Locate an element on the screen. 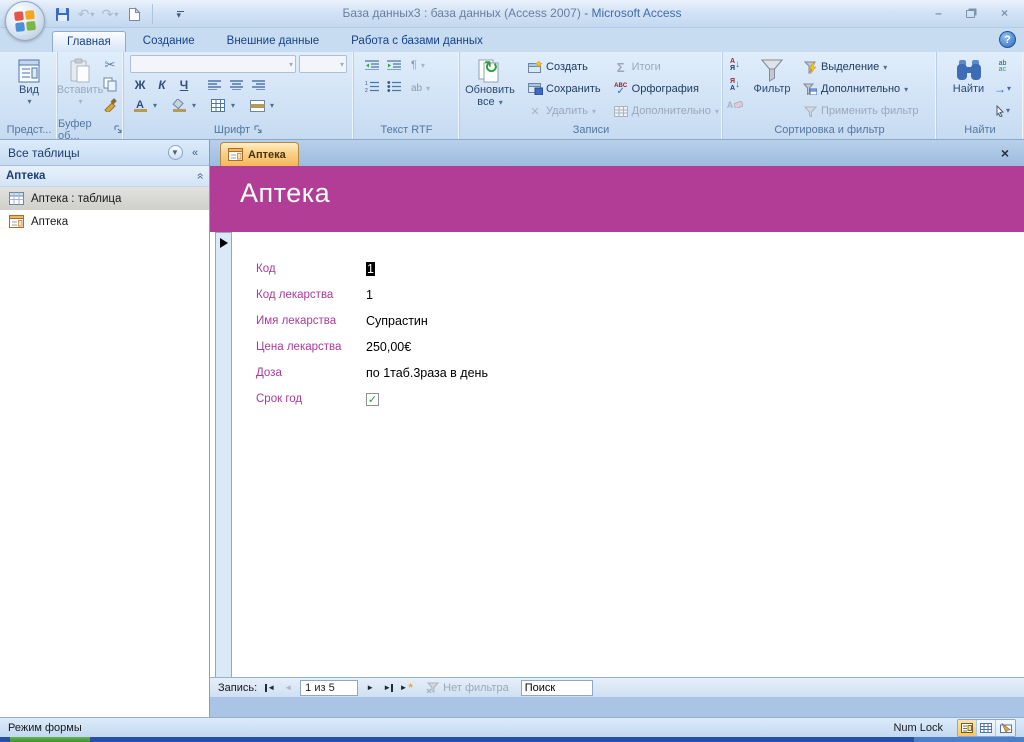 This screenshot has height=742, width=1024. decrease-indent-button is located at coordinates (372, 64).